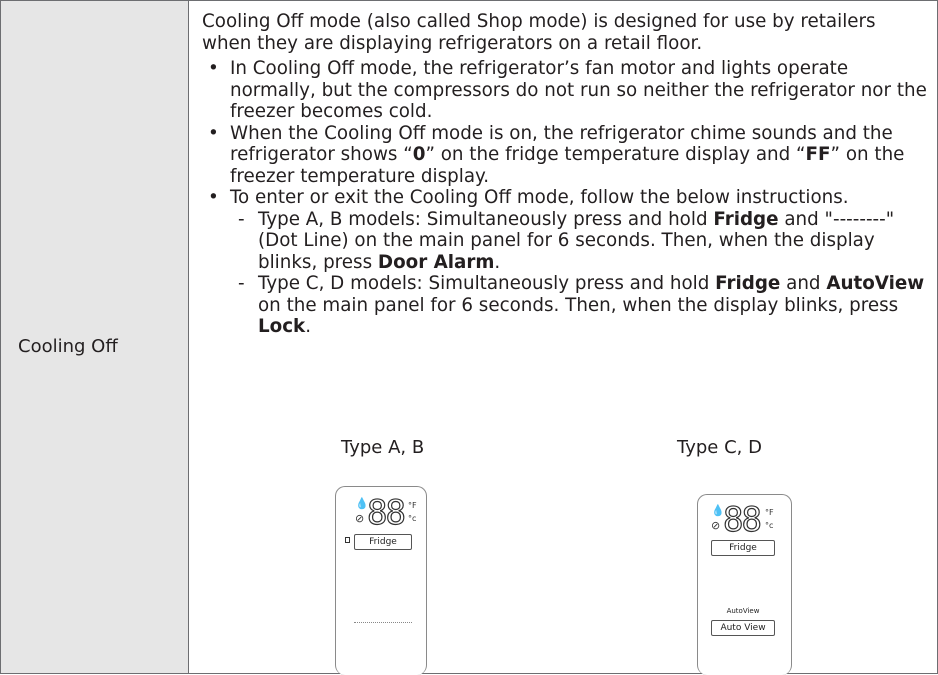 Image resolution: width=938 pixels, height=675 pixels. What do you see at coordinates (381, 580) in the screenshot?
I see `panel-type-ab: 💧 ⊘ 88 °F °c Fridge` at bounding box center [381, 580].